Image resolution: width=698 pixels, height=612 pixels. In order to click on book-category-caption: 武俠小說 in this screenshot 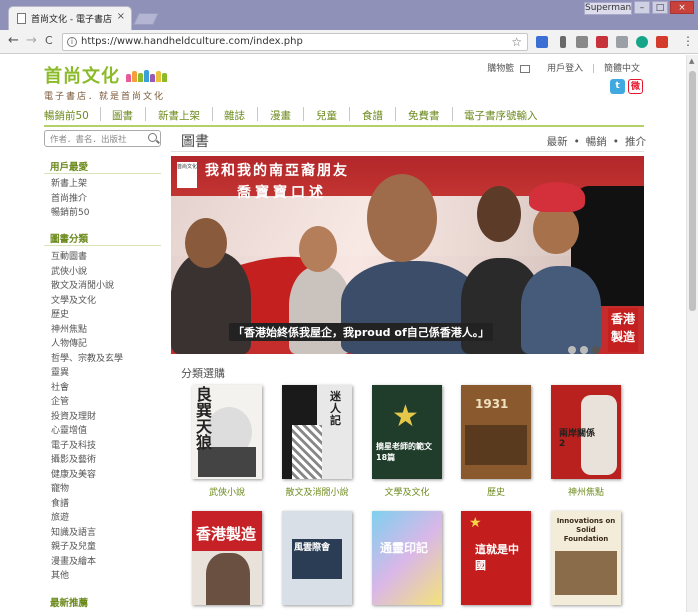, I will do `click(227, 491)`.